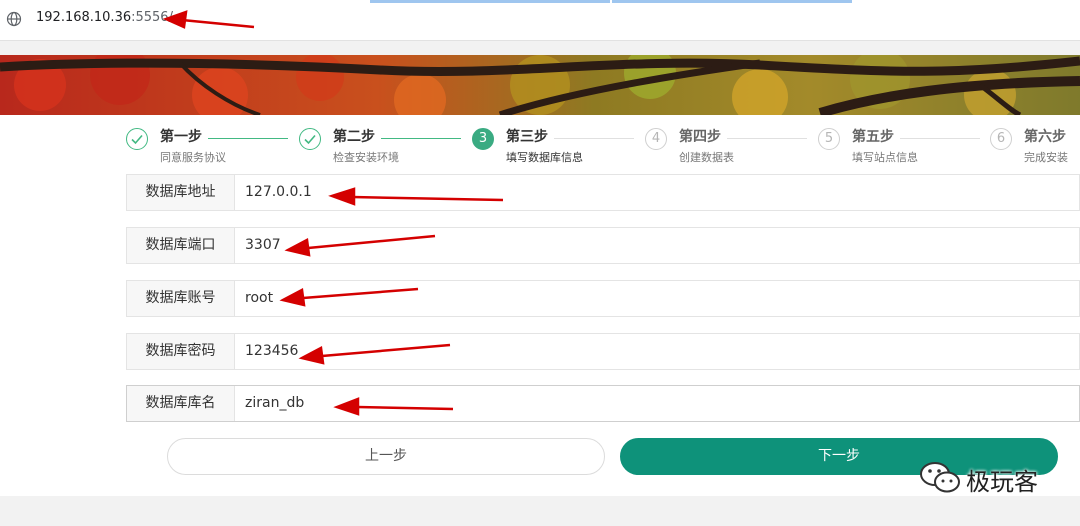 The image size is (1080, 526). Describe the element at coordinates (193, 157) in the screenshot. I see `step-desc: 同意服务协议` at that location.